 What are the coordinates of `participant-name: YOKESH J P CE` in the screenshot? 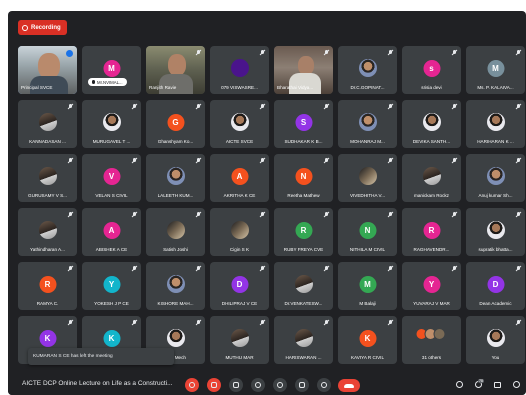 It's located at (111, 303).